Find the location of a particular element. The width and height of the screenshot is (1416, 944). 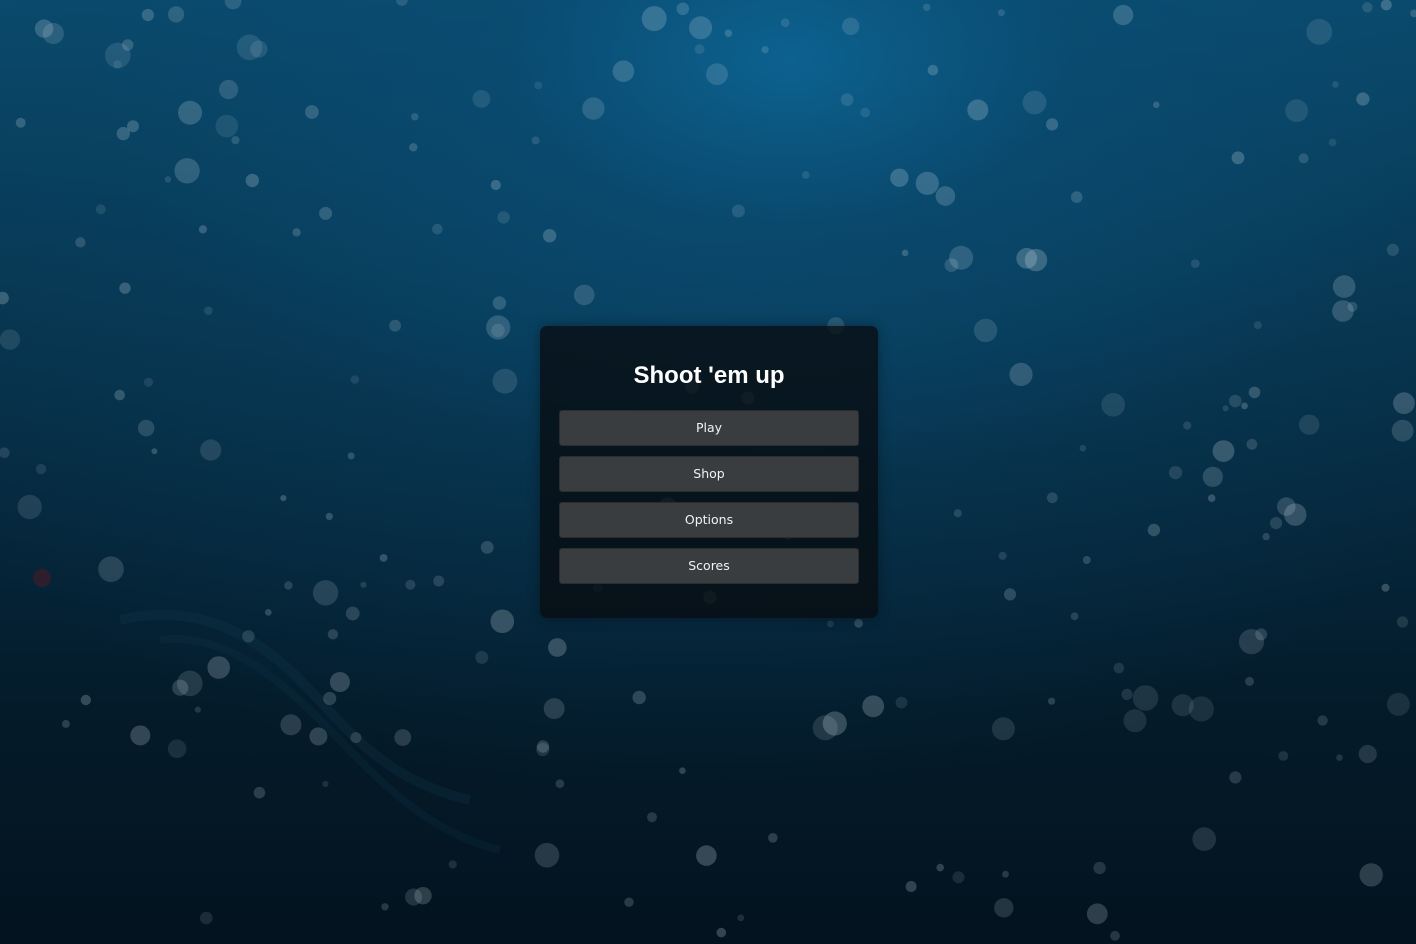

play-button: Play is located at coordinates (709, 428).